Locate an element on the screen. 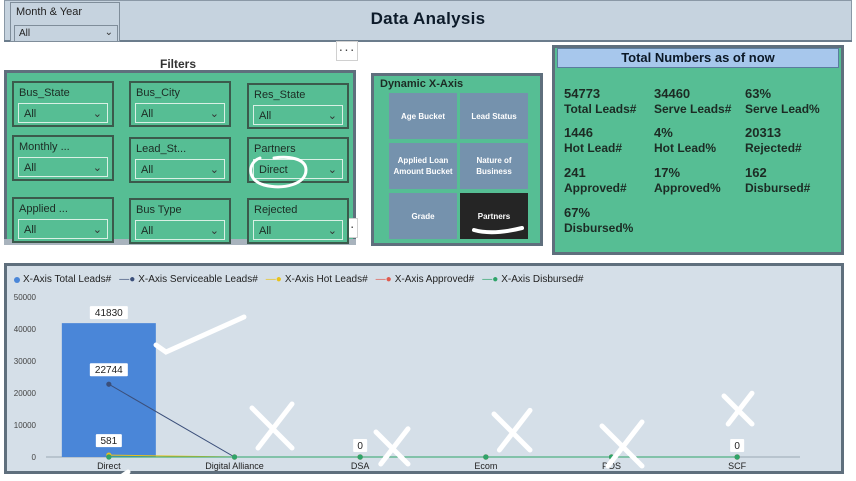 The height and width of the screenshot is (481, 856). data-label: 581 is located at coordinates (108, 441).